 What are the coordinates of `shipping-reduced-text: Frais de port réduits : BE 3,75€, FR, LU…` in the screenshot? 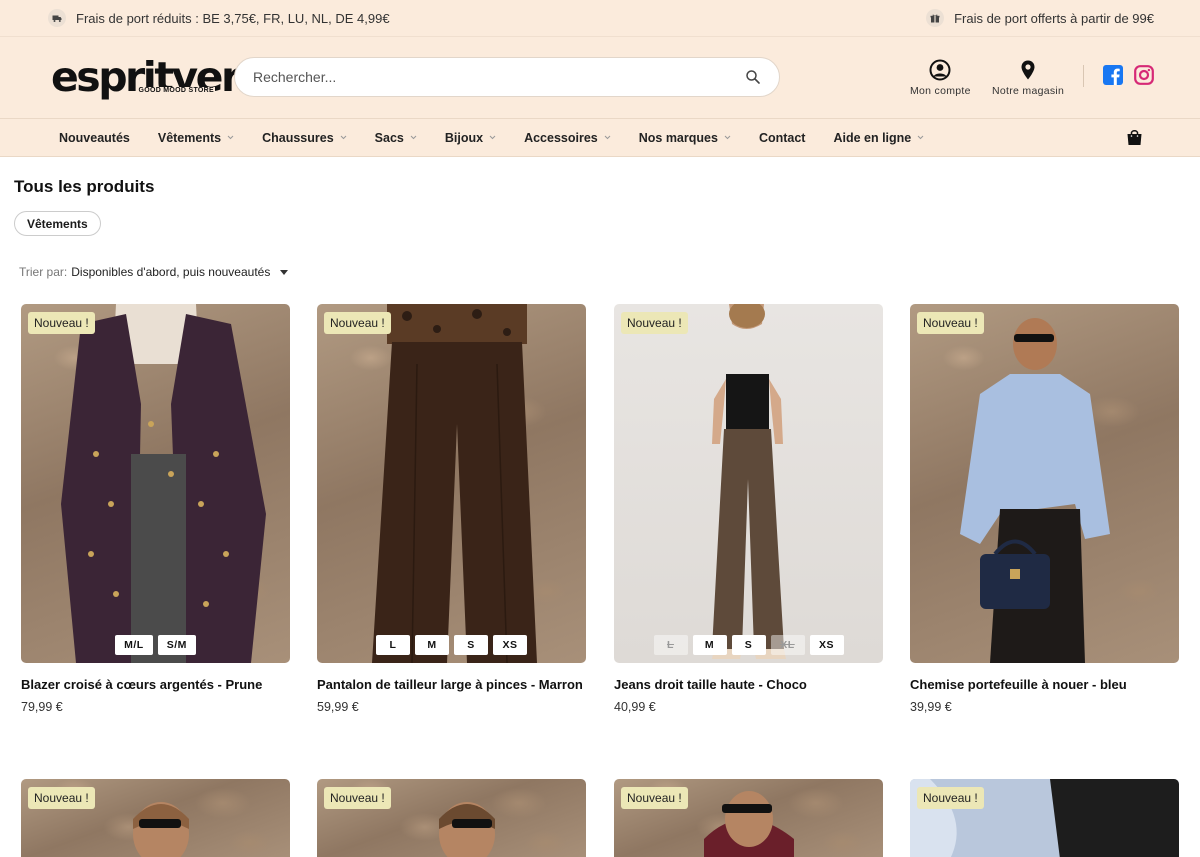 It's located at (233, 18).